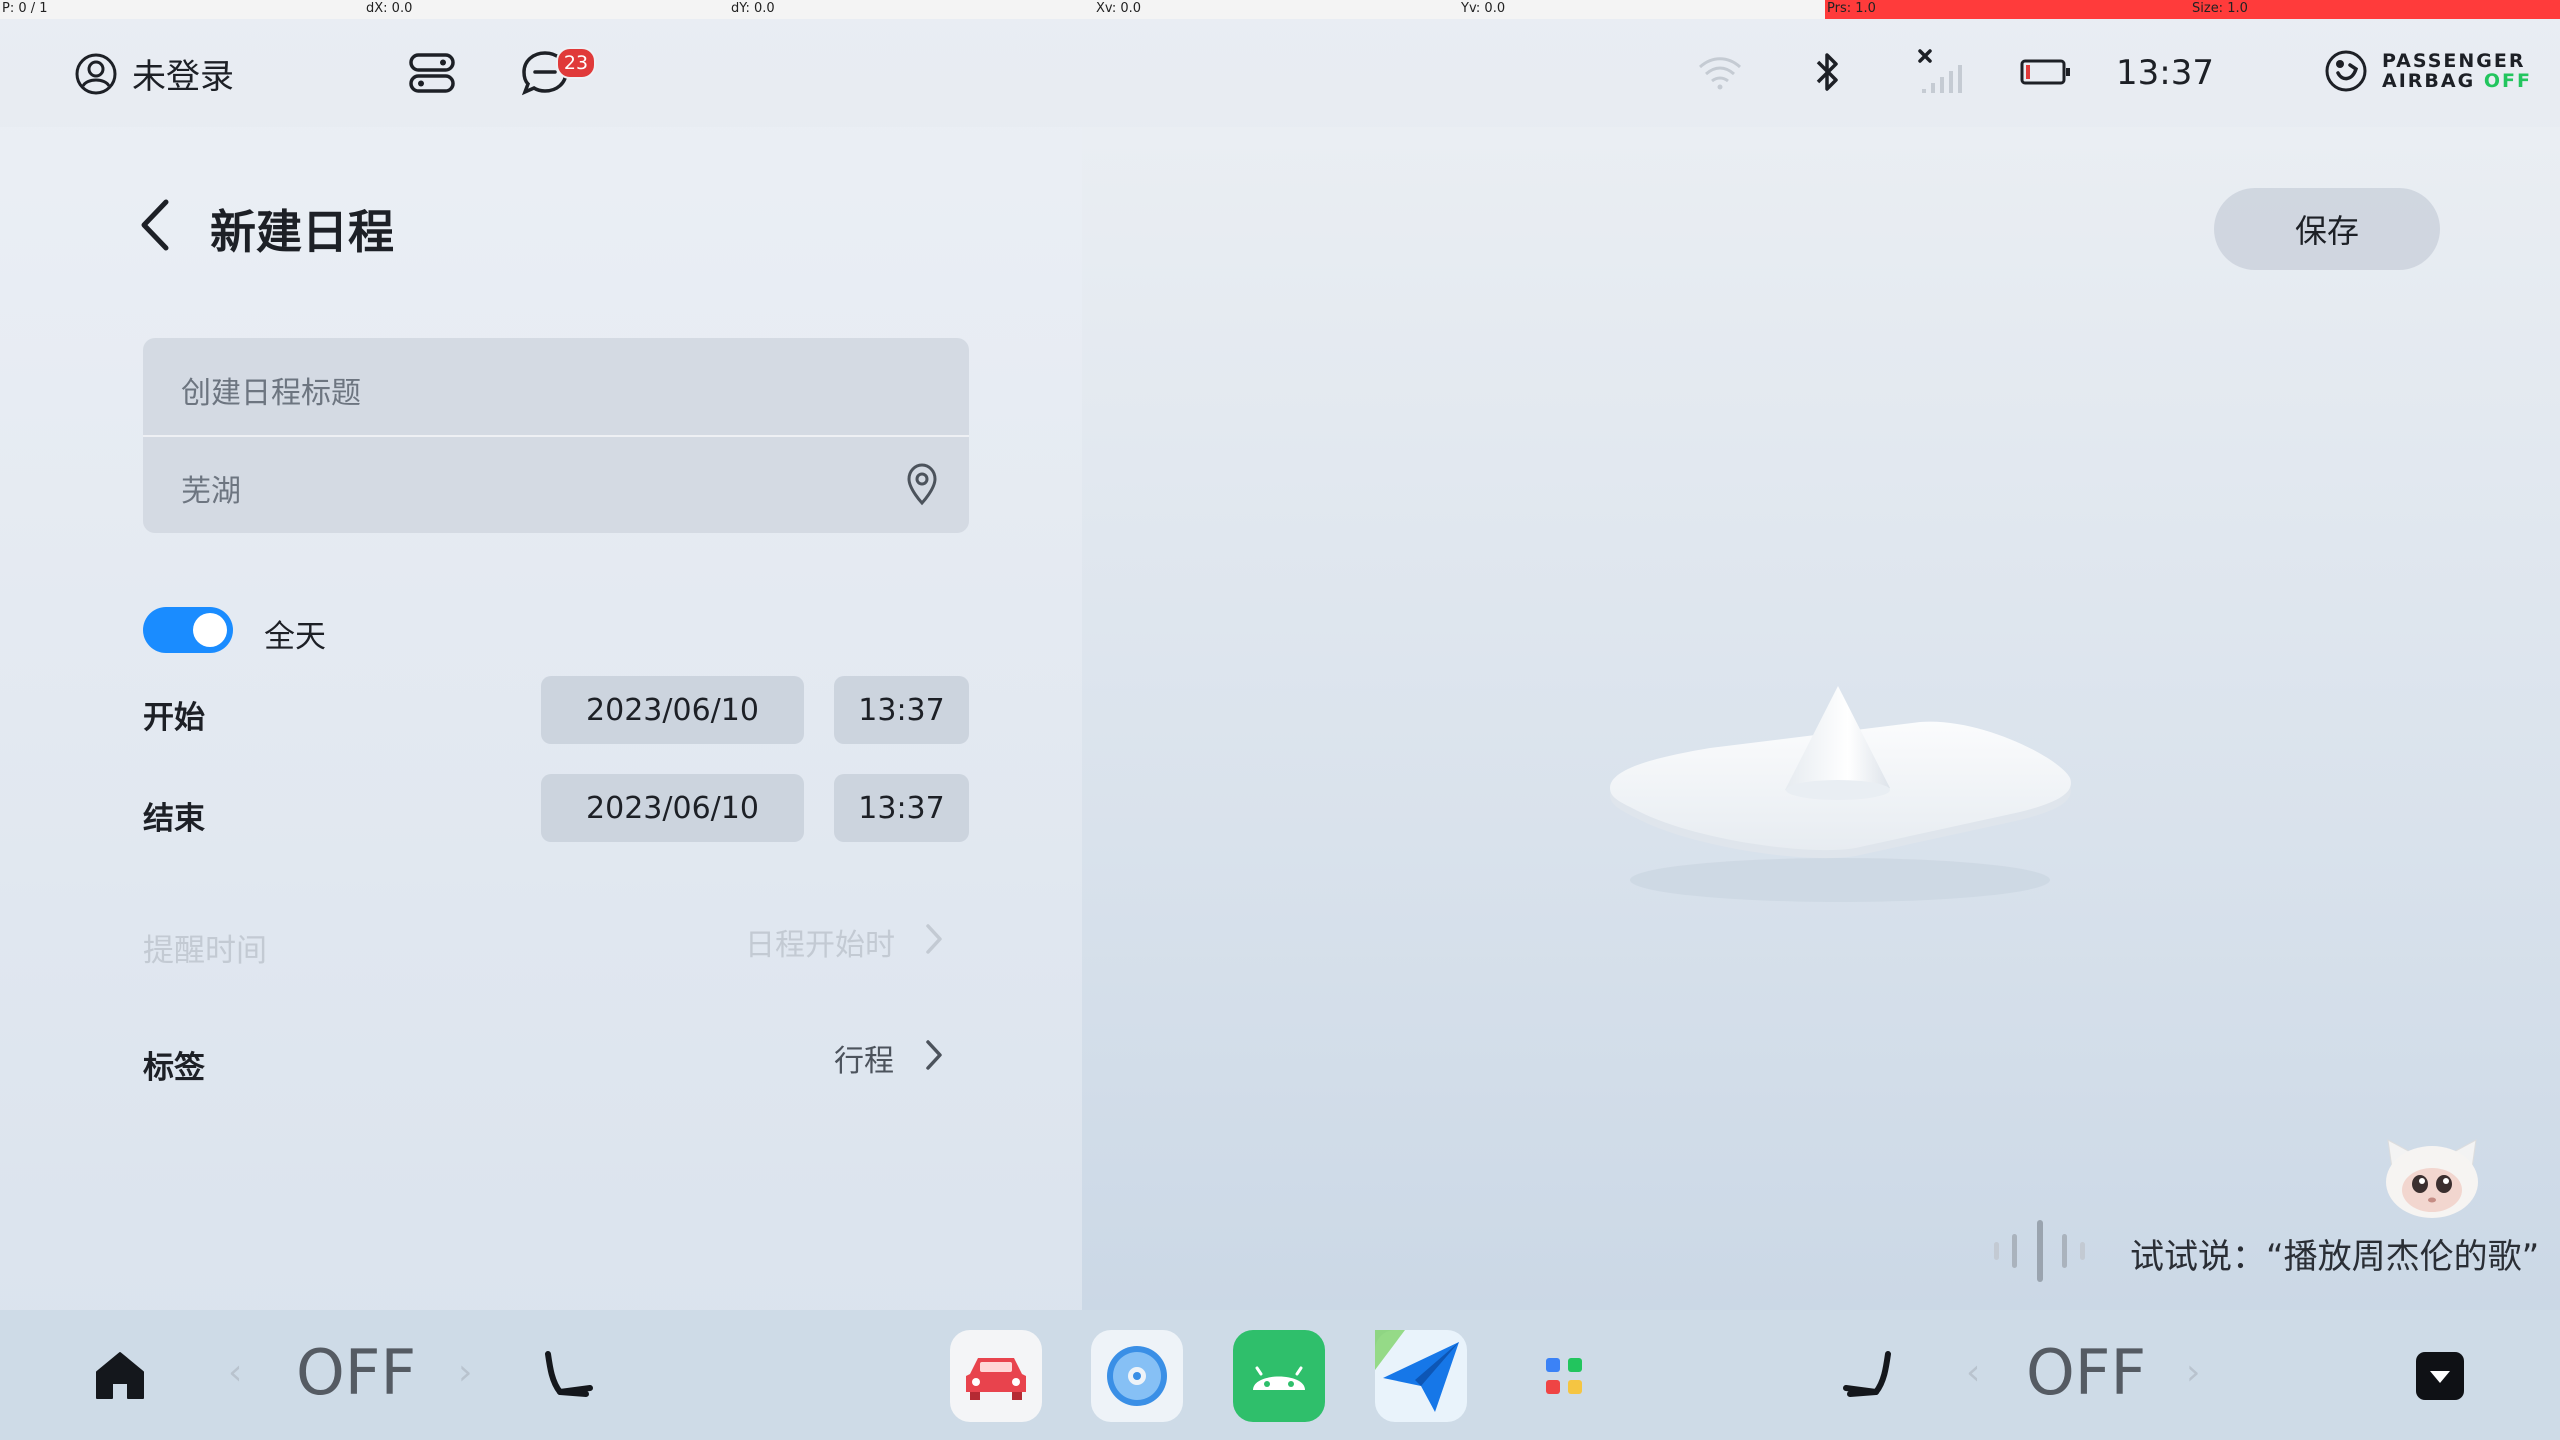  Describe the element at coordinates (2507, 81) in the screenshot. I see `airbag-state: OFF` at that location.